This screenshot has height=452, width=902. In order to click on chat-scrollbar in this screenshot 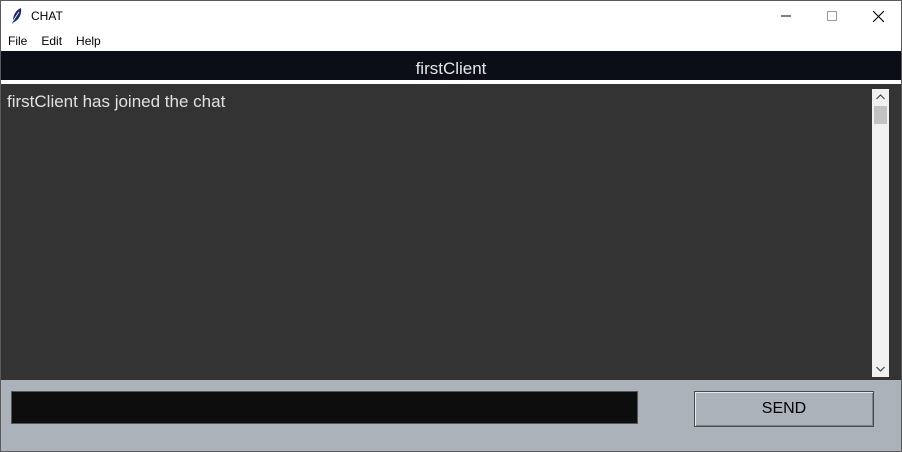, I will do `click(880, 233)`.